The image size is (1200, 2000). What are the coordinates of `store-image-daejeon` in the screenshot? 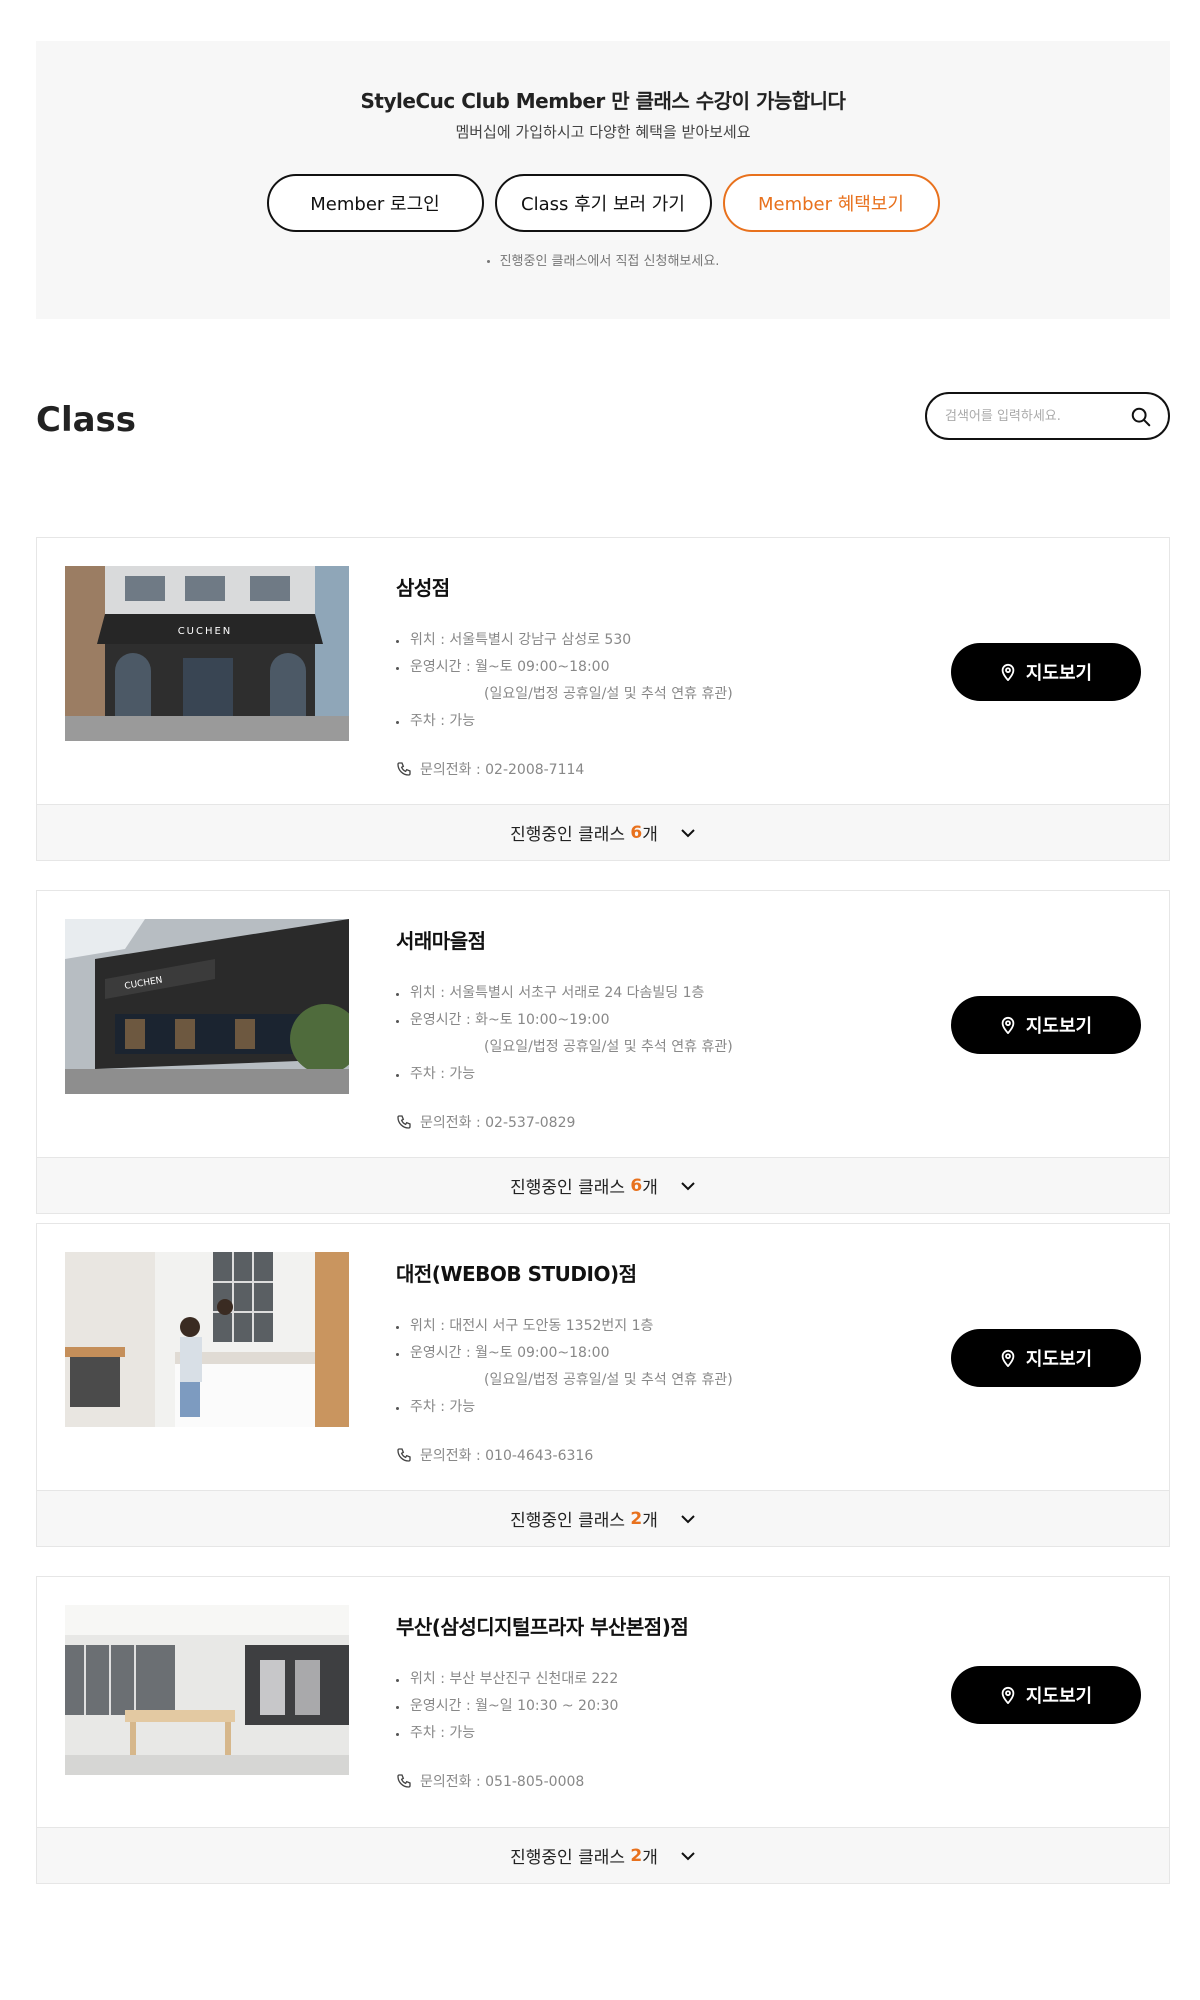 It's located at (207, 1339).